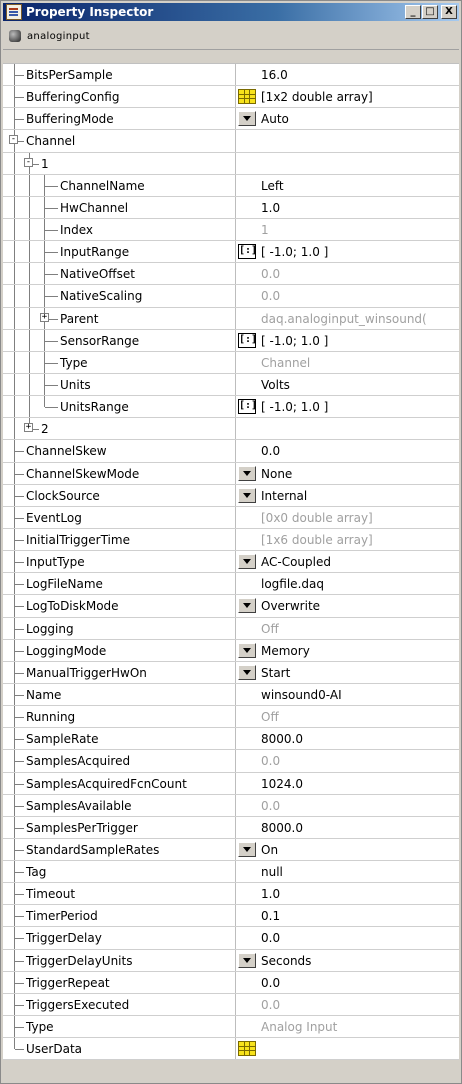  I want to click on property-row: TriggerDelayUnits Seconds, so click(231, 960).